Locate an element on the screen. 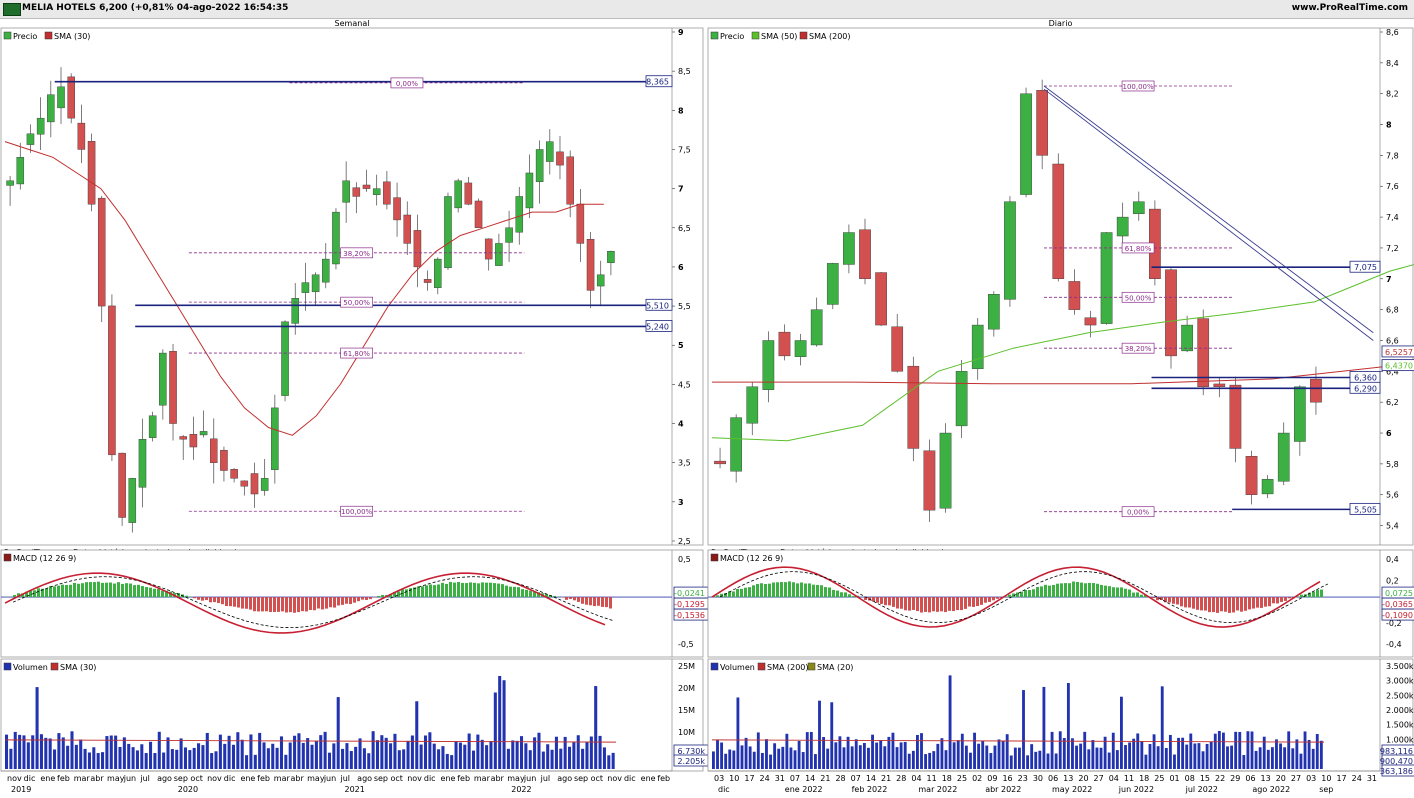 The height and width of the screenshot is (798, 1414). R-legend-0: SMA (50) is located at coordinates (779, 36).